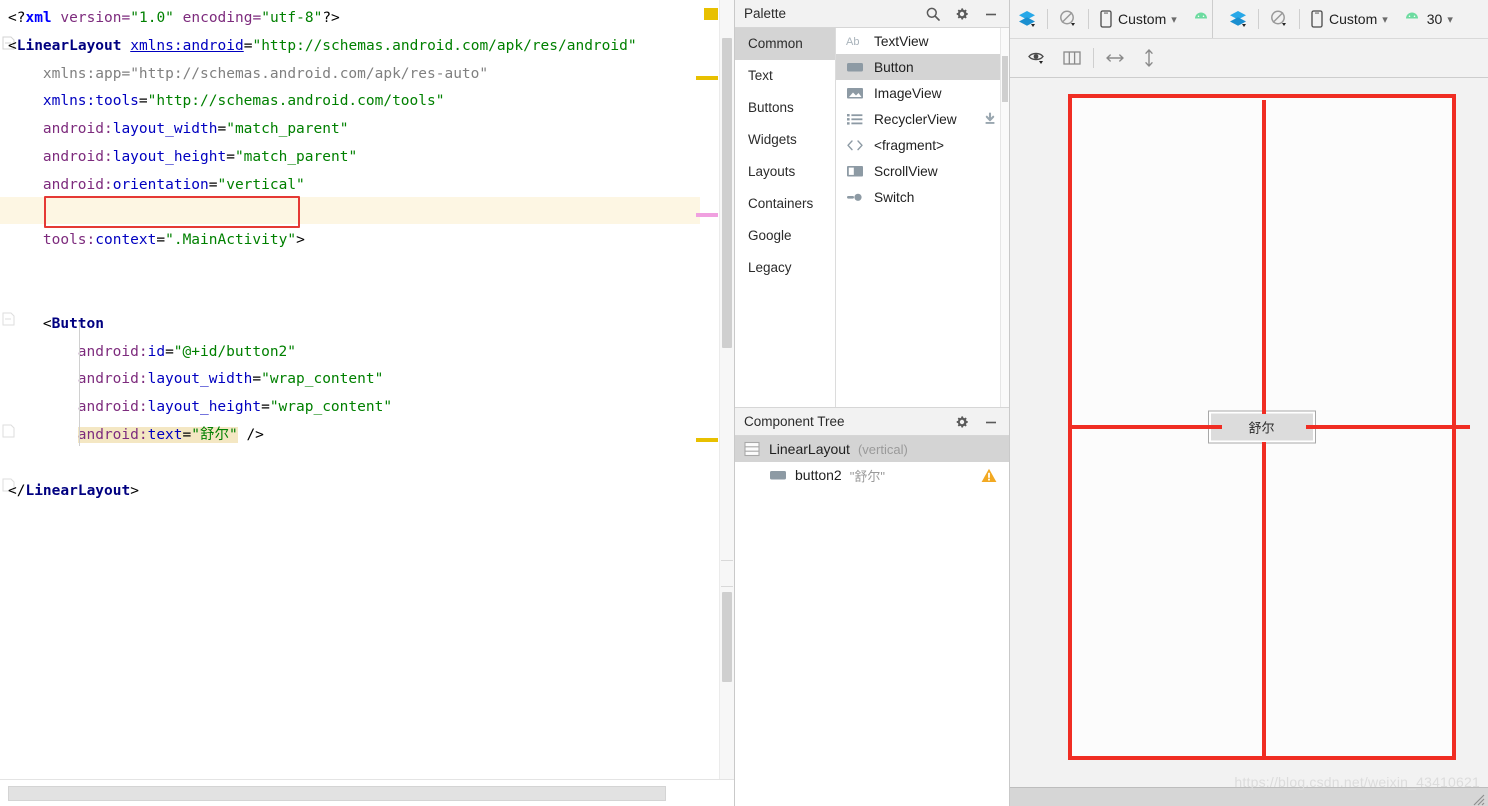 This screenshot has height=806, width=1488. Describe the element at coordinates (1072, 58) in the screenshot. I see `columns-button` at that location.